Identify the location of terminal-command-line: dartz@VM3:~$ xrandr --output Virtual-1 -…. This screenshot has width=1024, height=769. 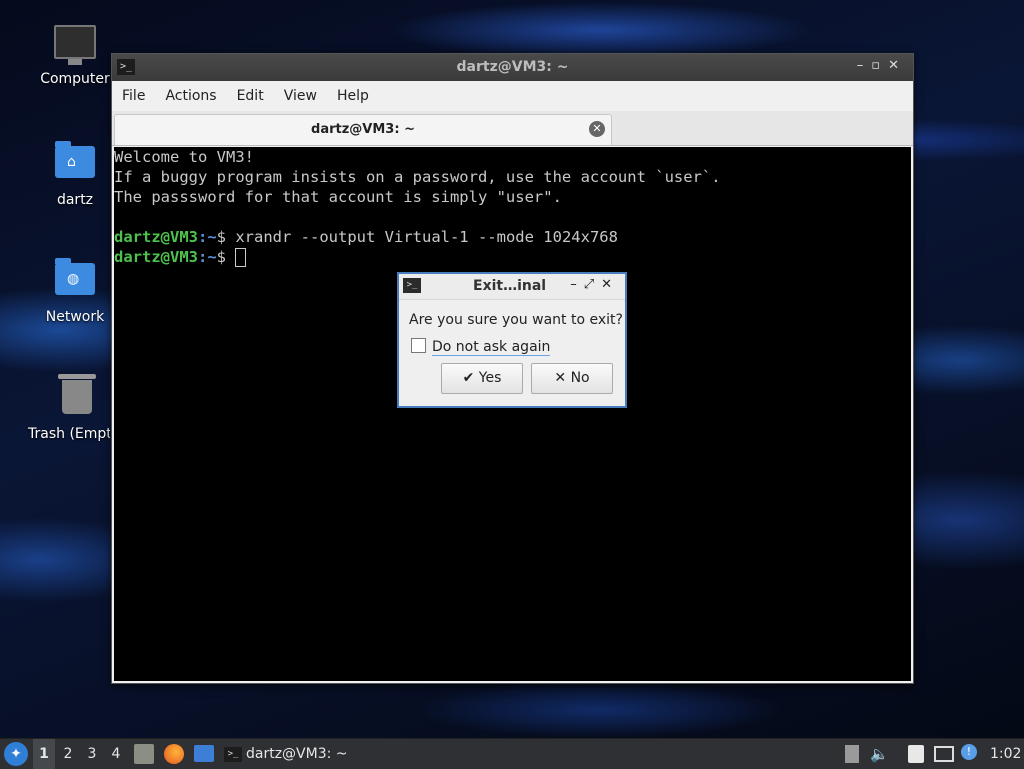
(512, 237).